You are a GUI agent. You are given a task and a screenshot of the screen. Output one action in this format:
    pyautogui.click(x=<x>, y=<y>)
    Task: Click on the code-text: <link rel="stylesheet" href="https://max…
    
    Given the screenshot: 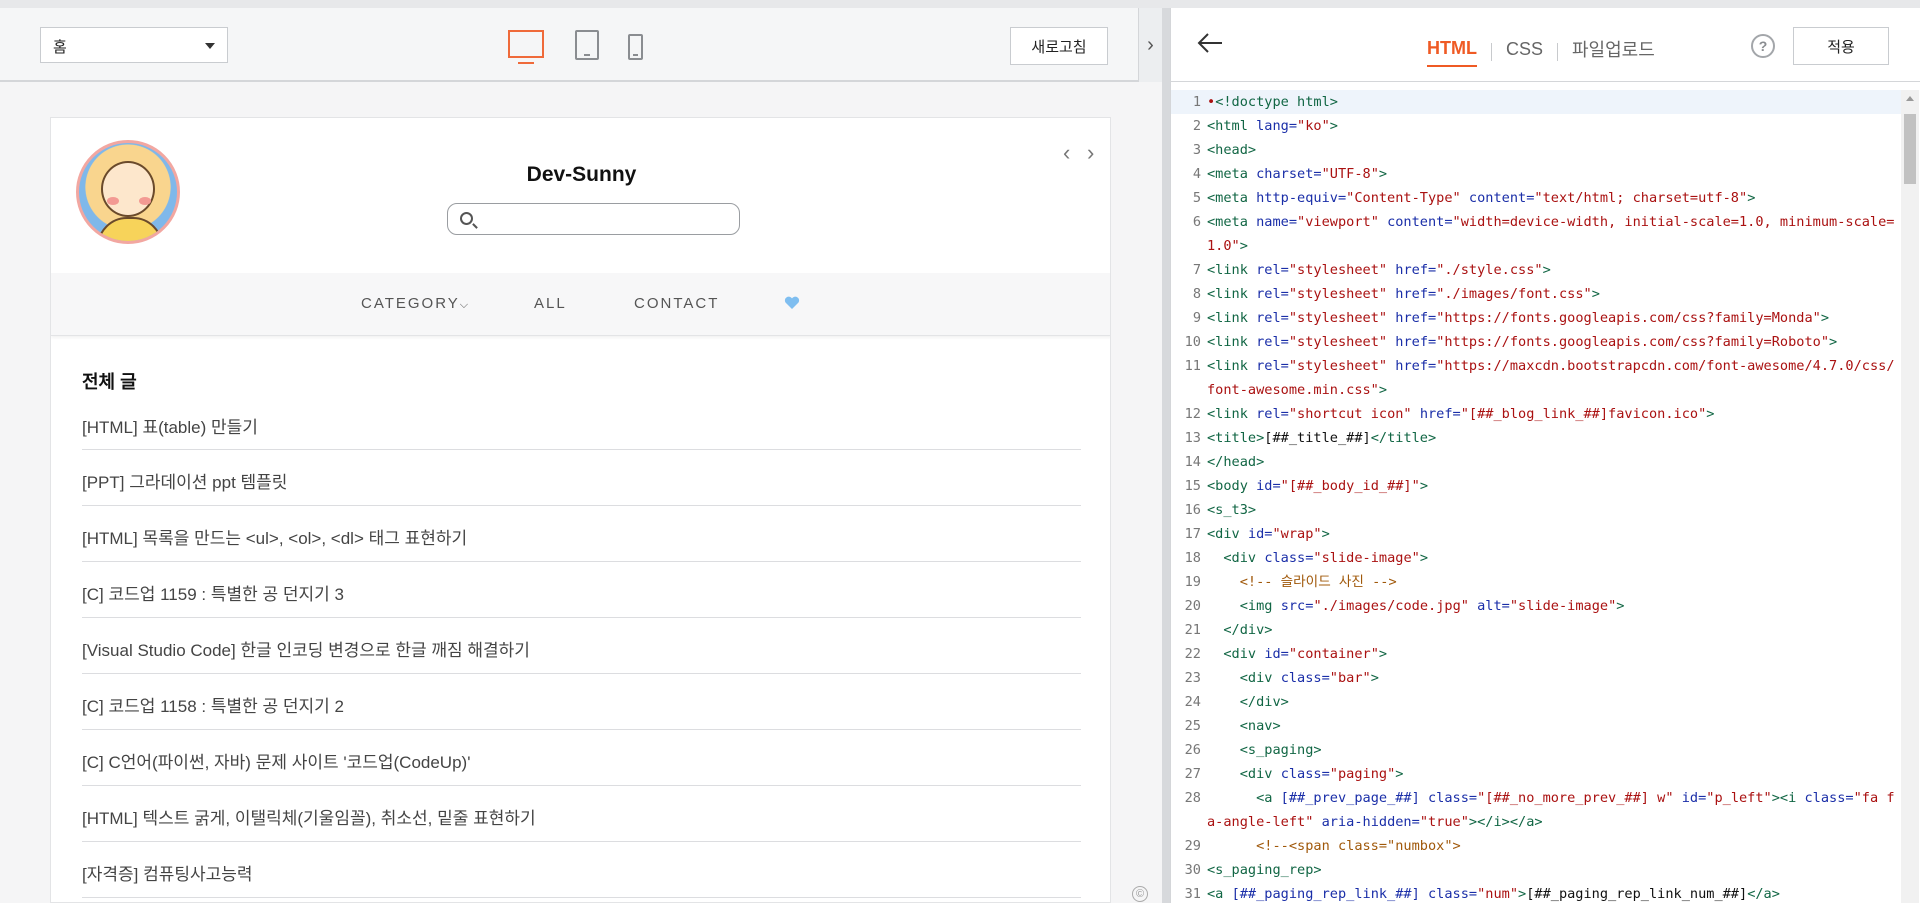 What is the action you would take?
    pyautogui.click(x=1554, y=378)
    